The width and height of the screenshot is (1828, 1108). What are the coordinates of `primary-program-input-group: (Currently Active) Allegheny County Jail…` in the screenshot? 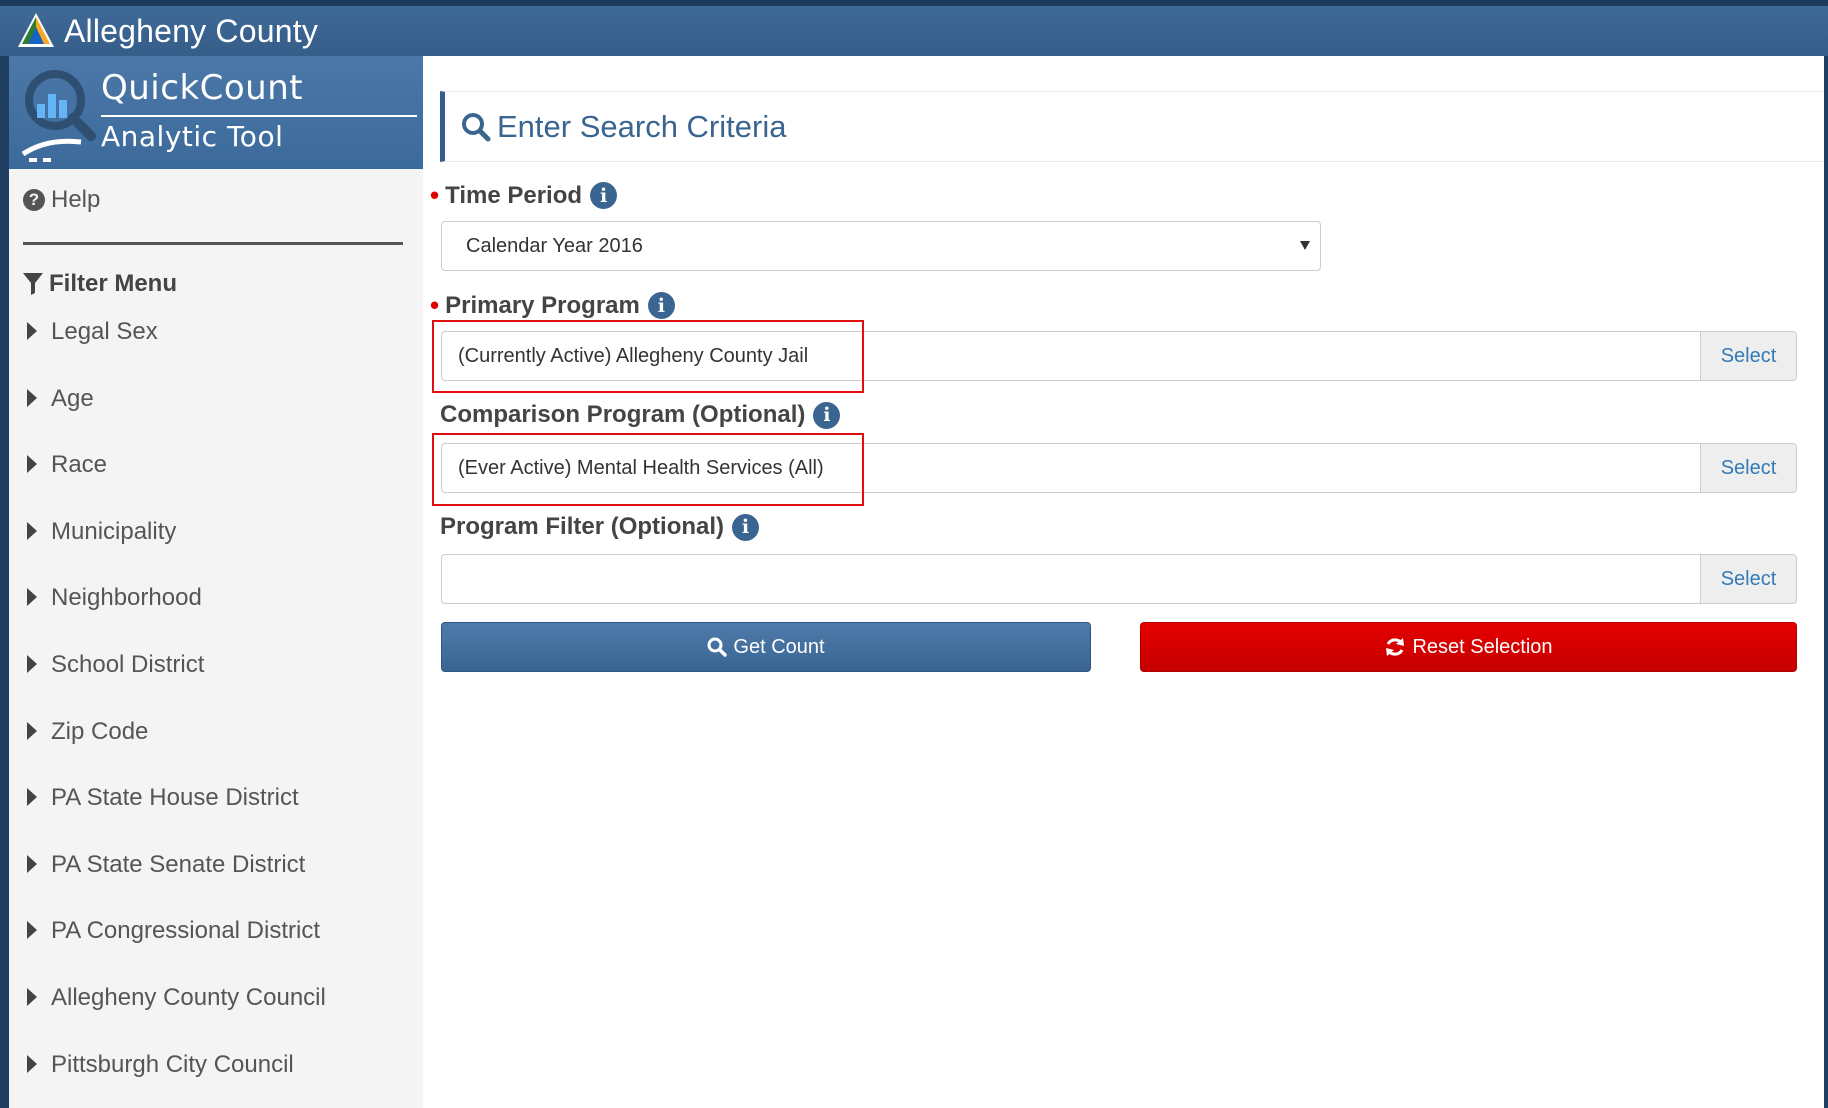 It's located at (1119, 356).